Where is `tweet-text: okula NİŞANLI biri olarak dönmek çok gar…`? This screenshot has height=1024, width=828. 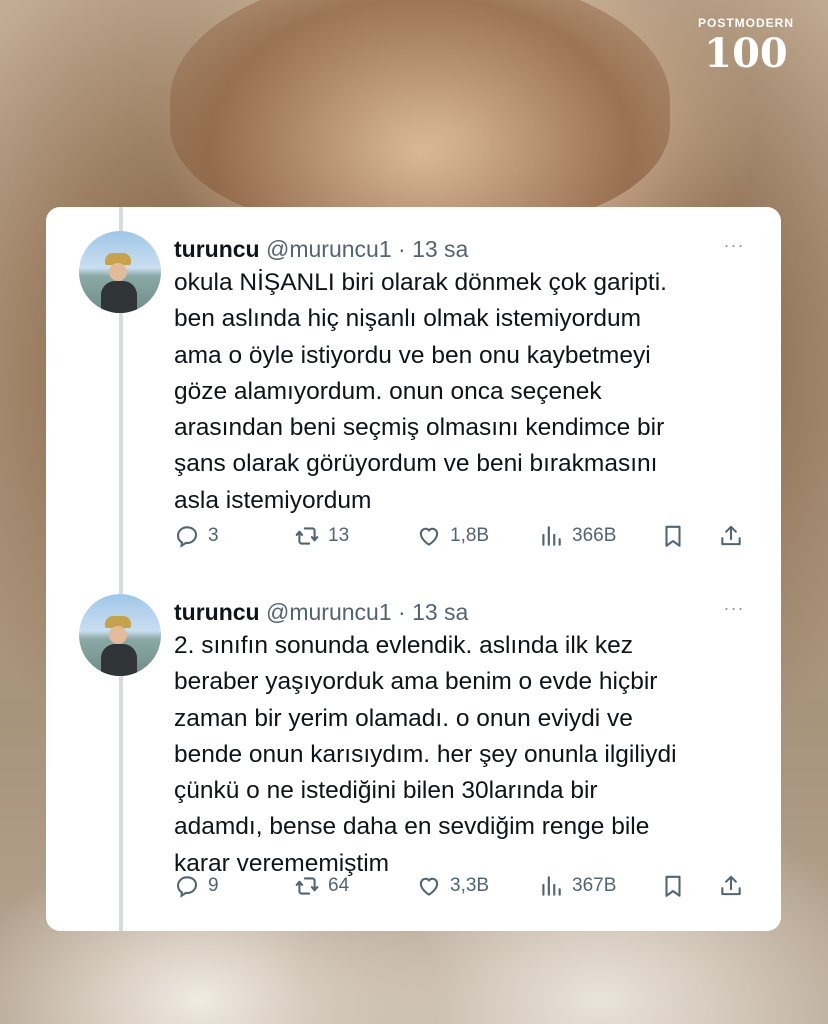 tweet-text: okula NİŞANLI biri olarak dönmek çok gar… is located at coordinates (420, 391).